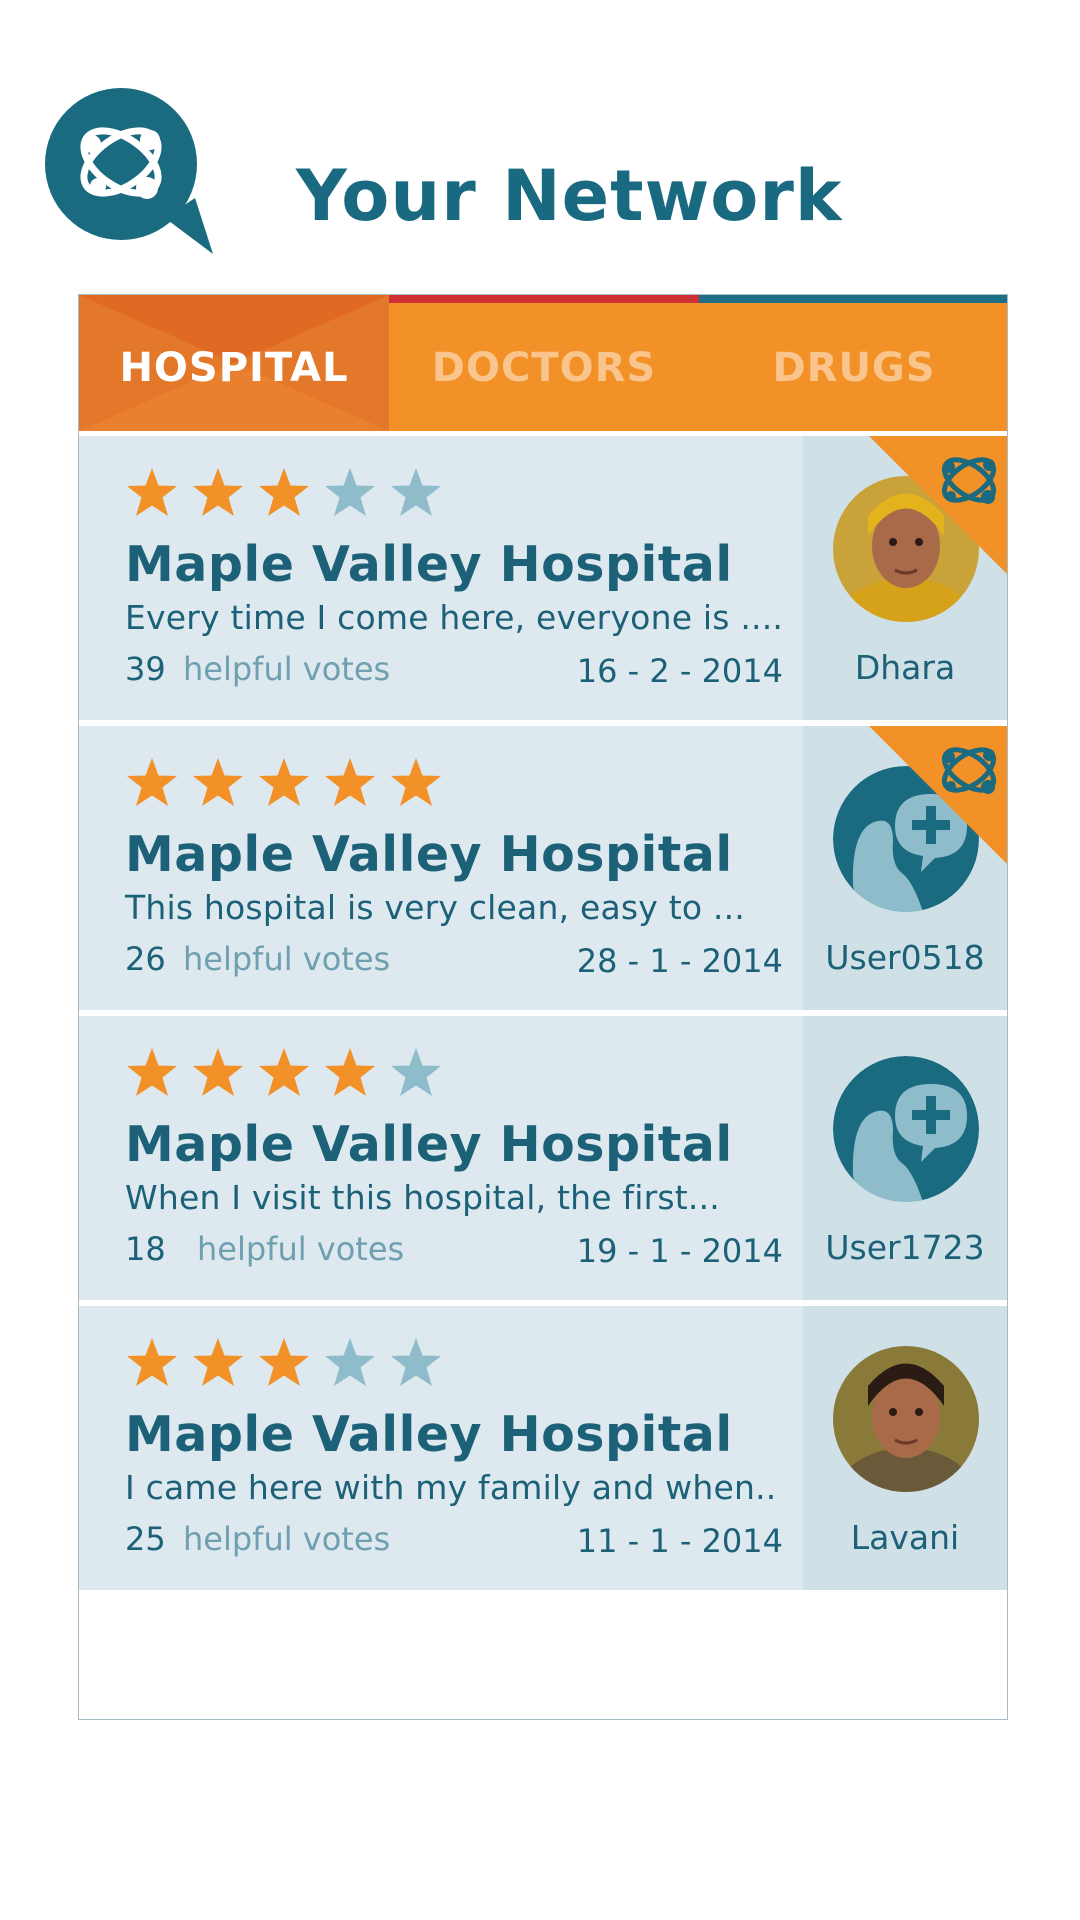 Image resolution: width=1080 pixels, height=1920 pixels. What do you see at coordinates (679, 1541) in the screenshot?
I see `review-date: 11 - 1 - 2014` at bounding box center [679, 1541].